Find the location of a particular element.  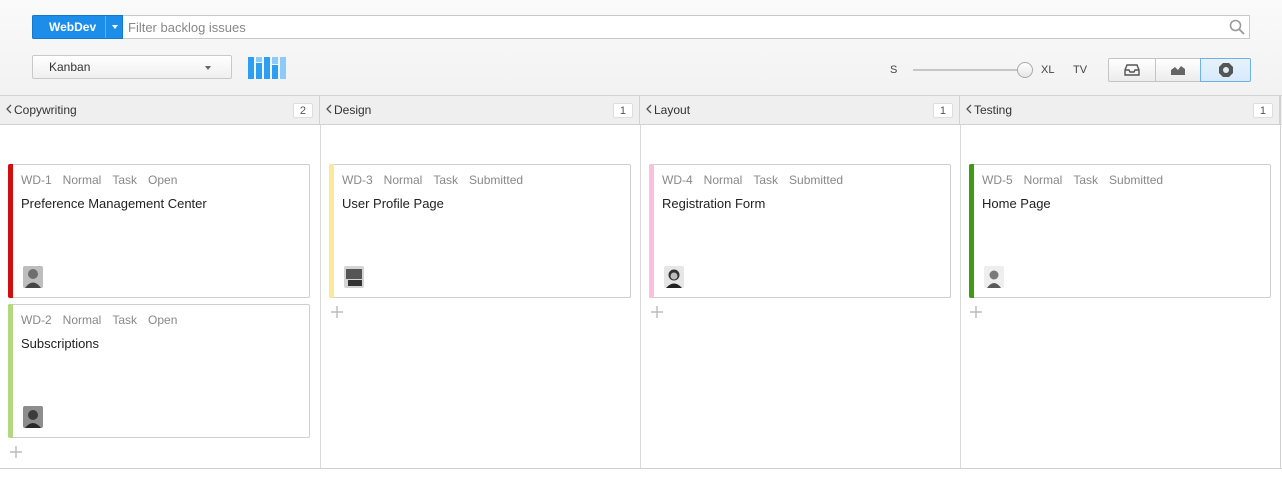

area-chart-icon is located at coordinates (1178, 70).